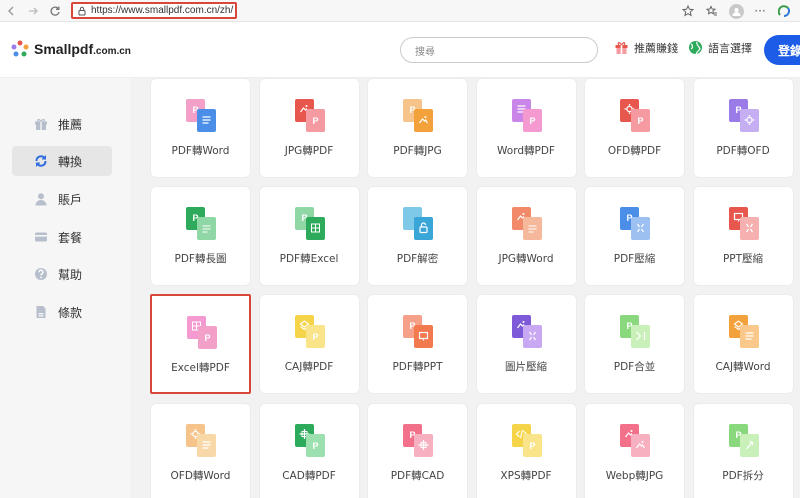 This screenshot has width=800, height=498. I want to click on tool-card: P PDF轉JPG, so click(417, 128).